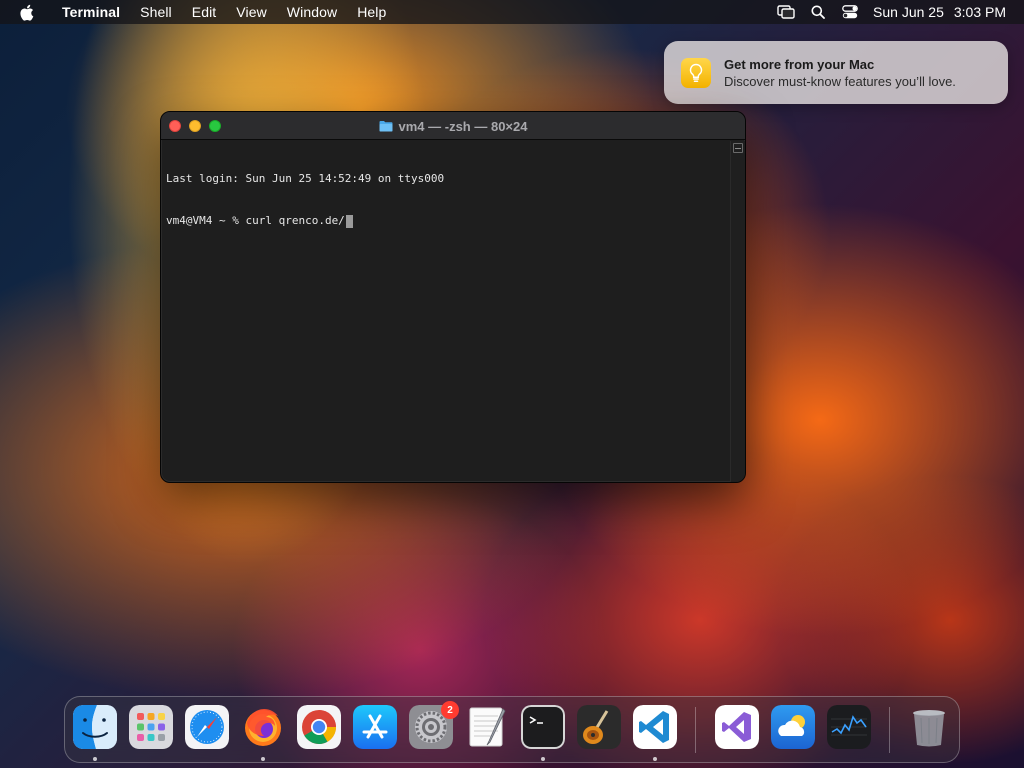 This screenshot has width=1024, height=768. I want to click on folder-icon, so click(386, 126).